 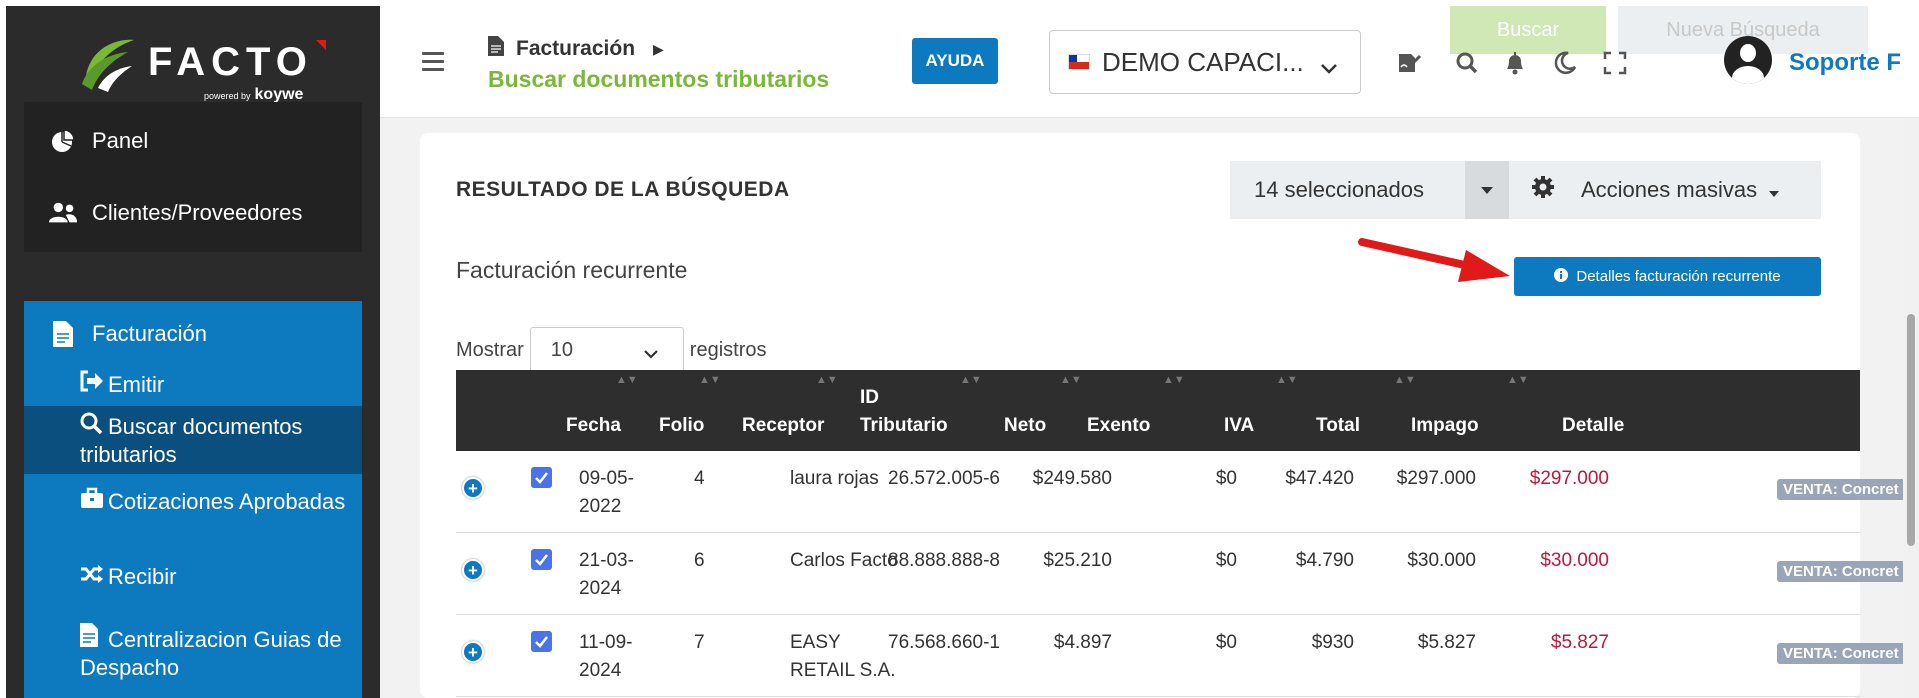 What do you see at coordinates (120, 140) in the screenshot?
I see `sidebar-item-label: Panel` at bounding box center [120, 140].